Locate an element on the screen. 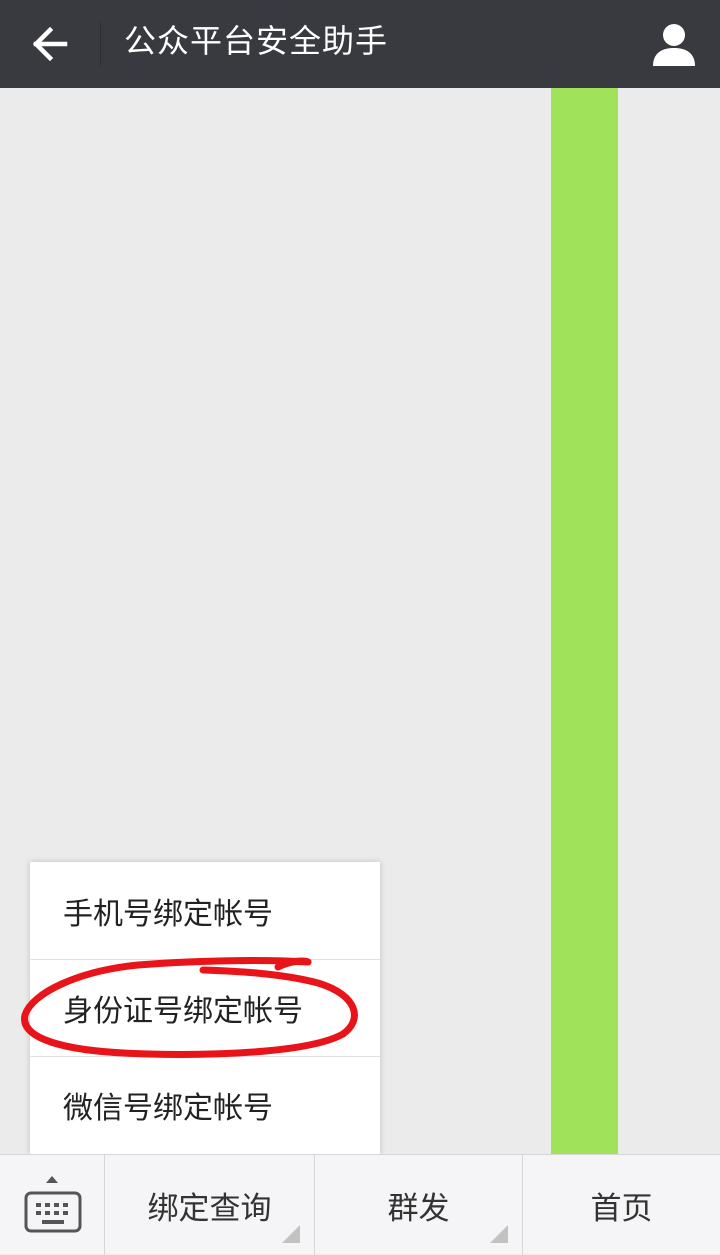  tab-label: 群发 is located at coordinates (418, 1208).